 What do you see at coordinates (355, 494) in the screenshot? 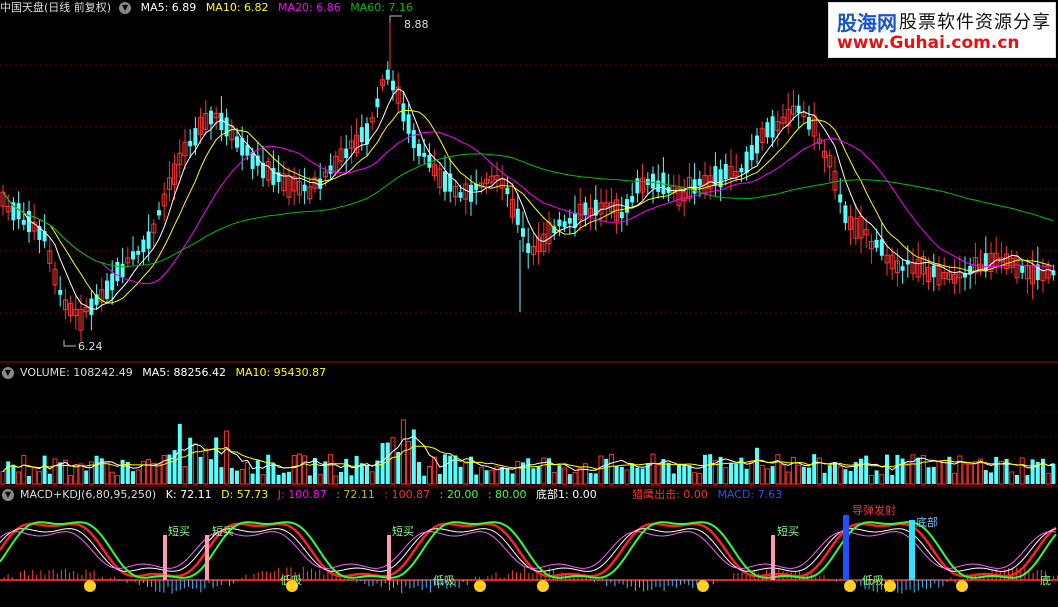
I see `indicator-v1: : 72.11` at bounding box center [355, 494].